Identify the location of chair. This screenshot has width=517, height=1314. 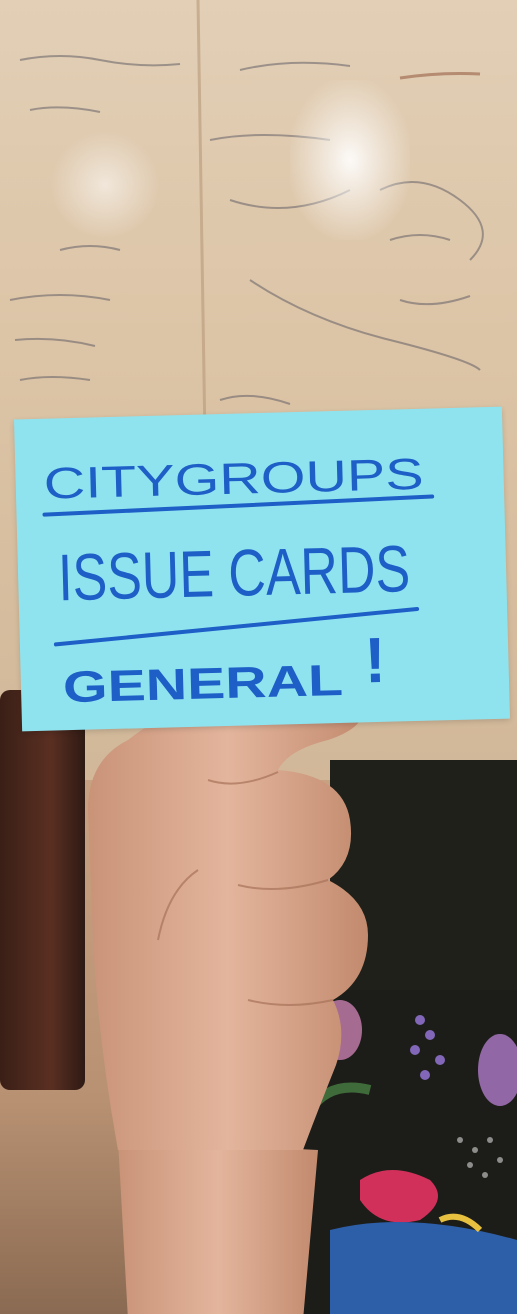
(42, 890).